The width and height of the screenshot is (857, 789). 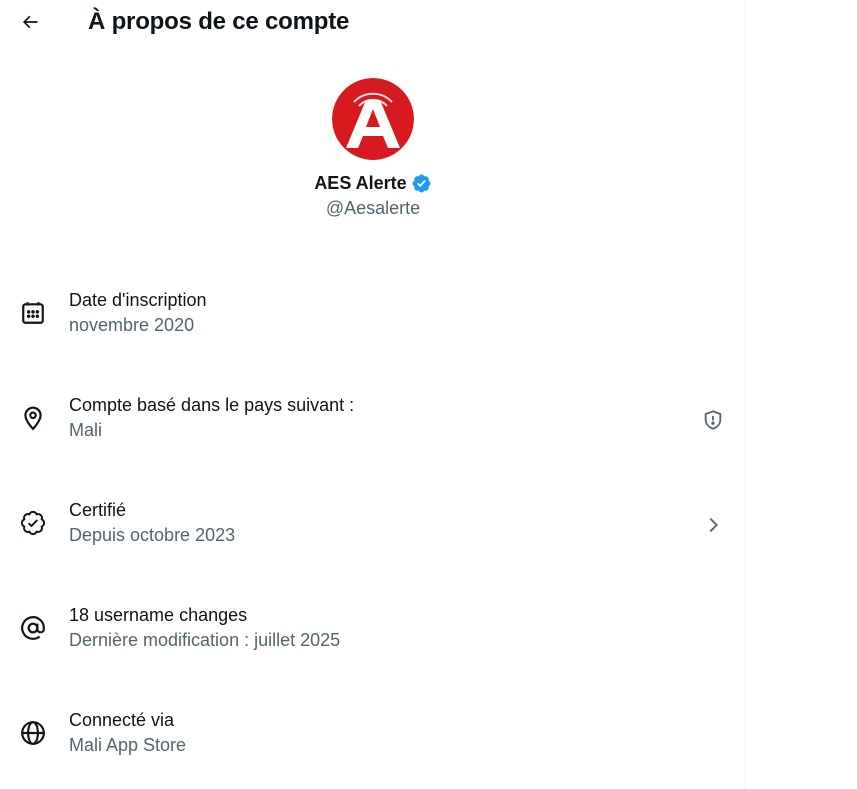 I want to click on shield-alert-icon, so click(x=713, y=420).